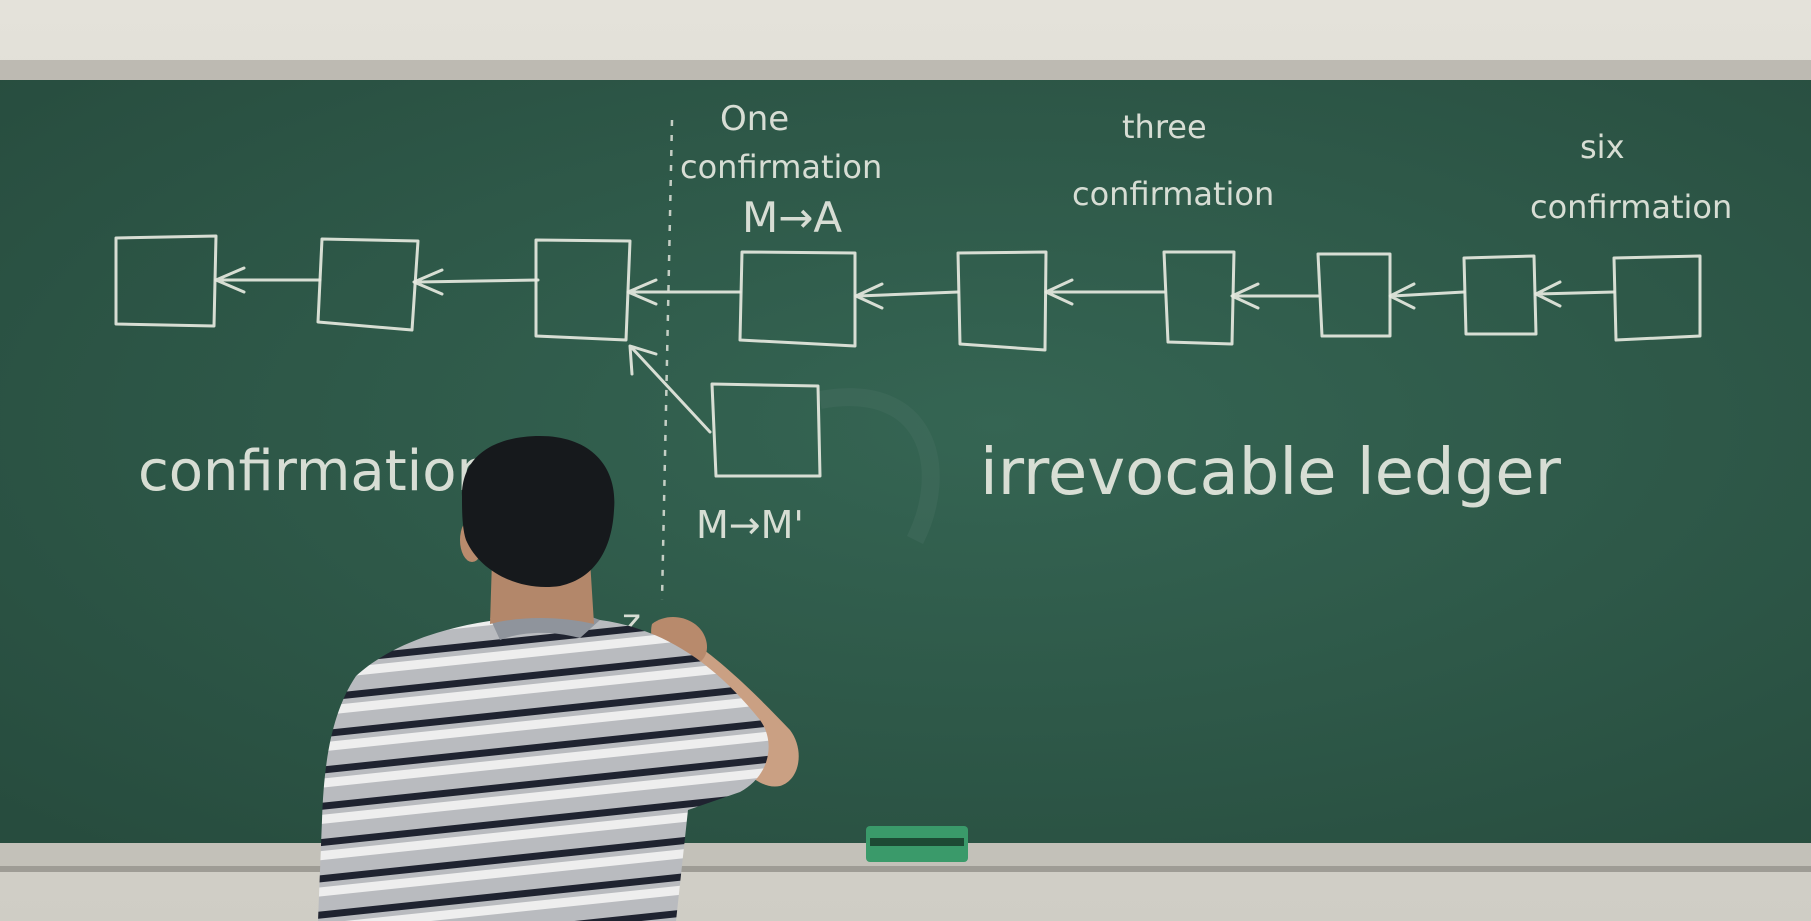  What do you see at coordinates (1602, 147) in the screenshot?
I see `label-six-line1: six` at bounding box center [1602, 147].